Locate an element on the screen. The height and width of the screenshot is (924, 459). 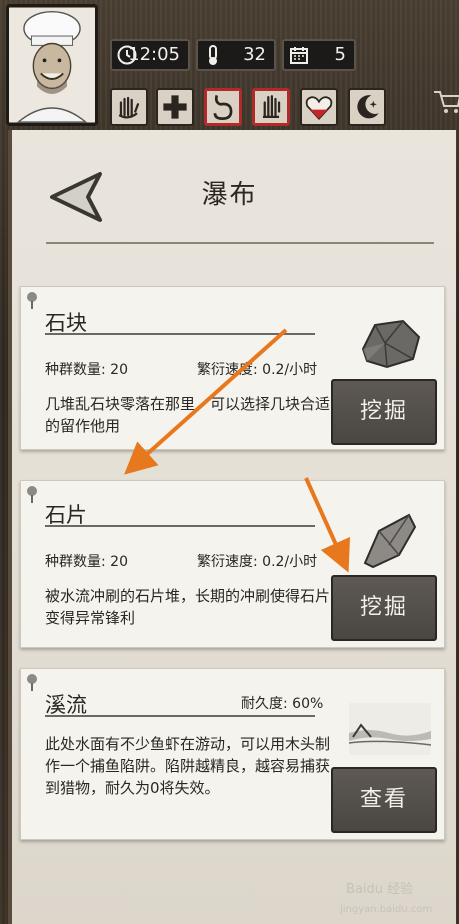
annotation-arrow-overlay is located at coordinates (237, 450).